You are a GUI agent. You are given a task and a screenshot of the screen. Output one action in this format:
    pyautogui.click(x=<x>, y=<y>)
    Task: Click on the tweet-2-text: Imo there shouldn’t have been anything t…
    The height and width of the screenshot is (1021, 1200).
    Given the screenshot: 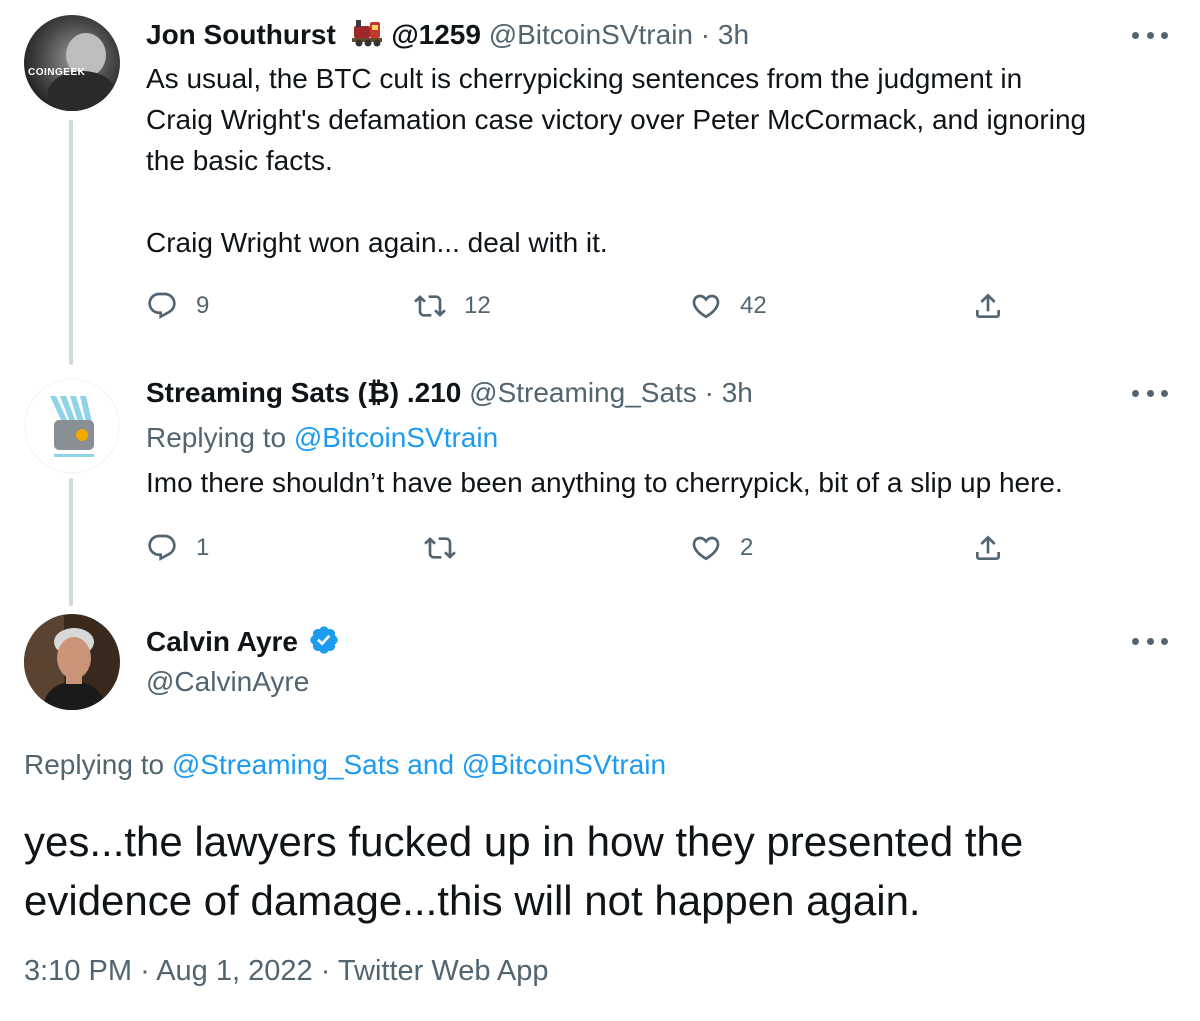 What is the action you would take?
    pyautogui.click(x=604, y=482)
    